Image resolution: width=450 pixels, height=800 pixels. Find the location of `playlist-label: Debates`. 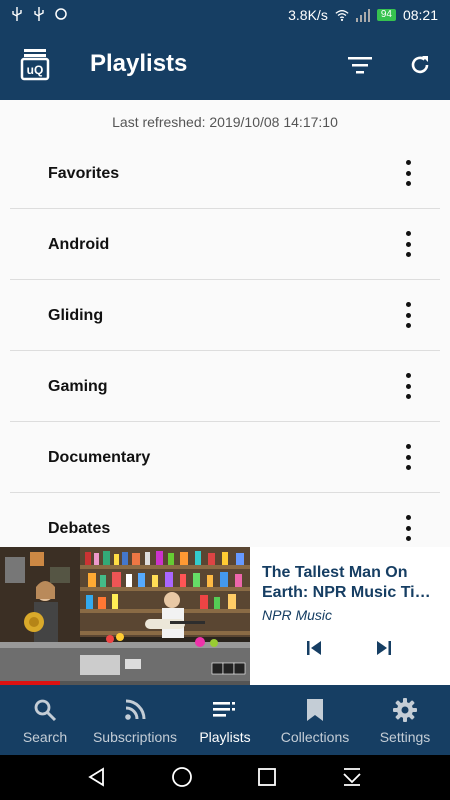

playlist-label: Debates is located at coordinates (79, 528).